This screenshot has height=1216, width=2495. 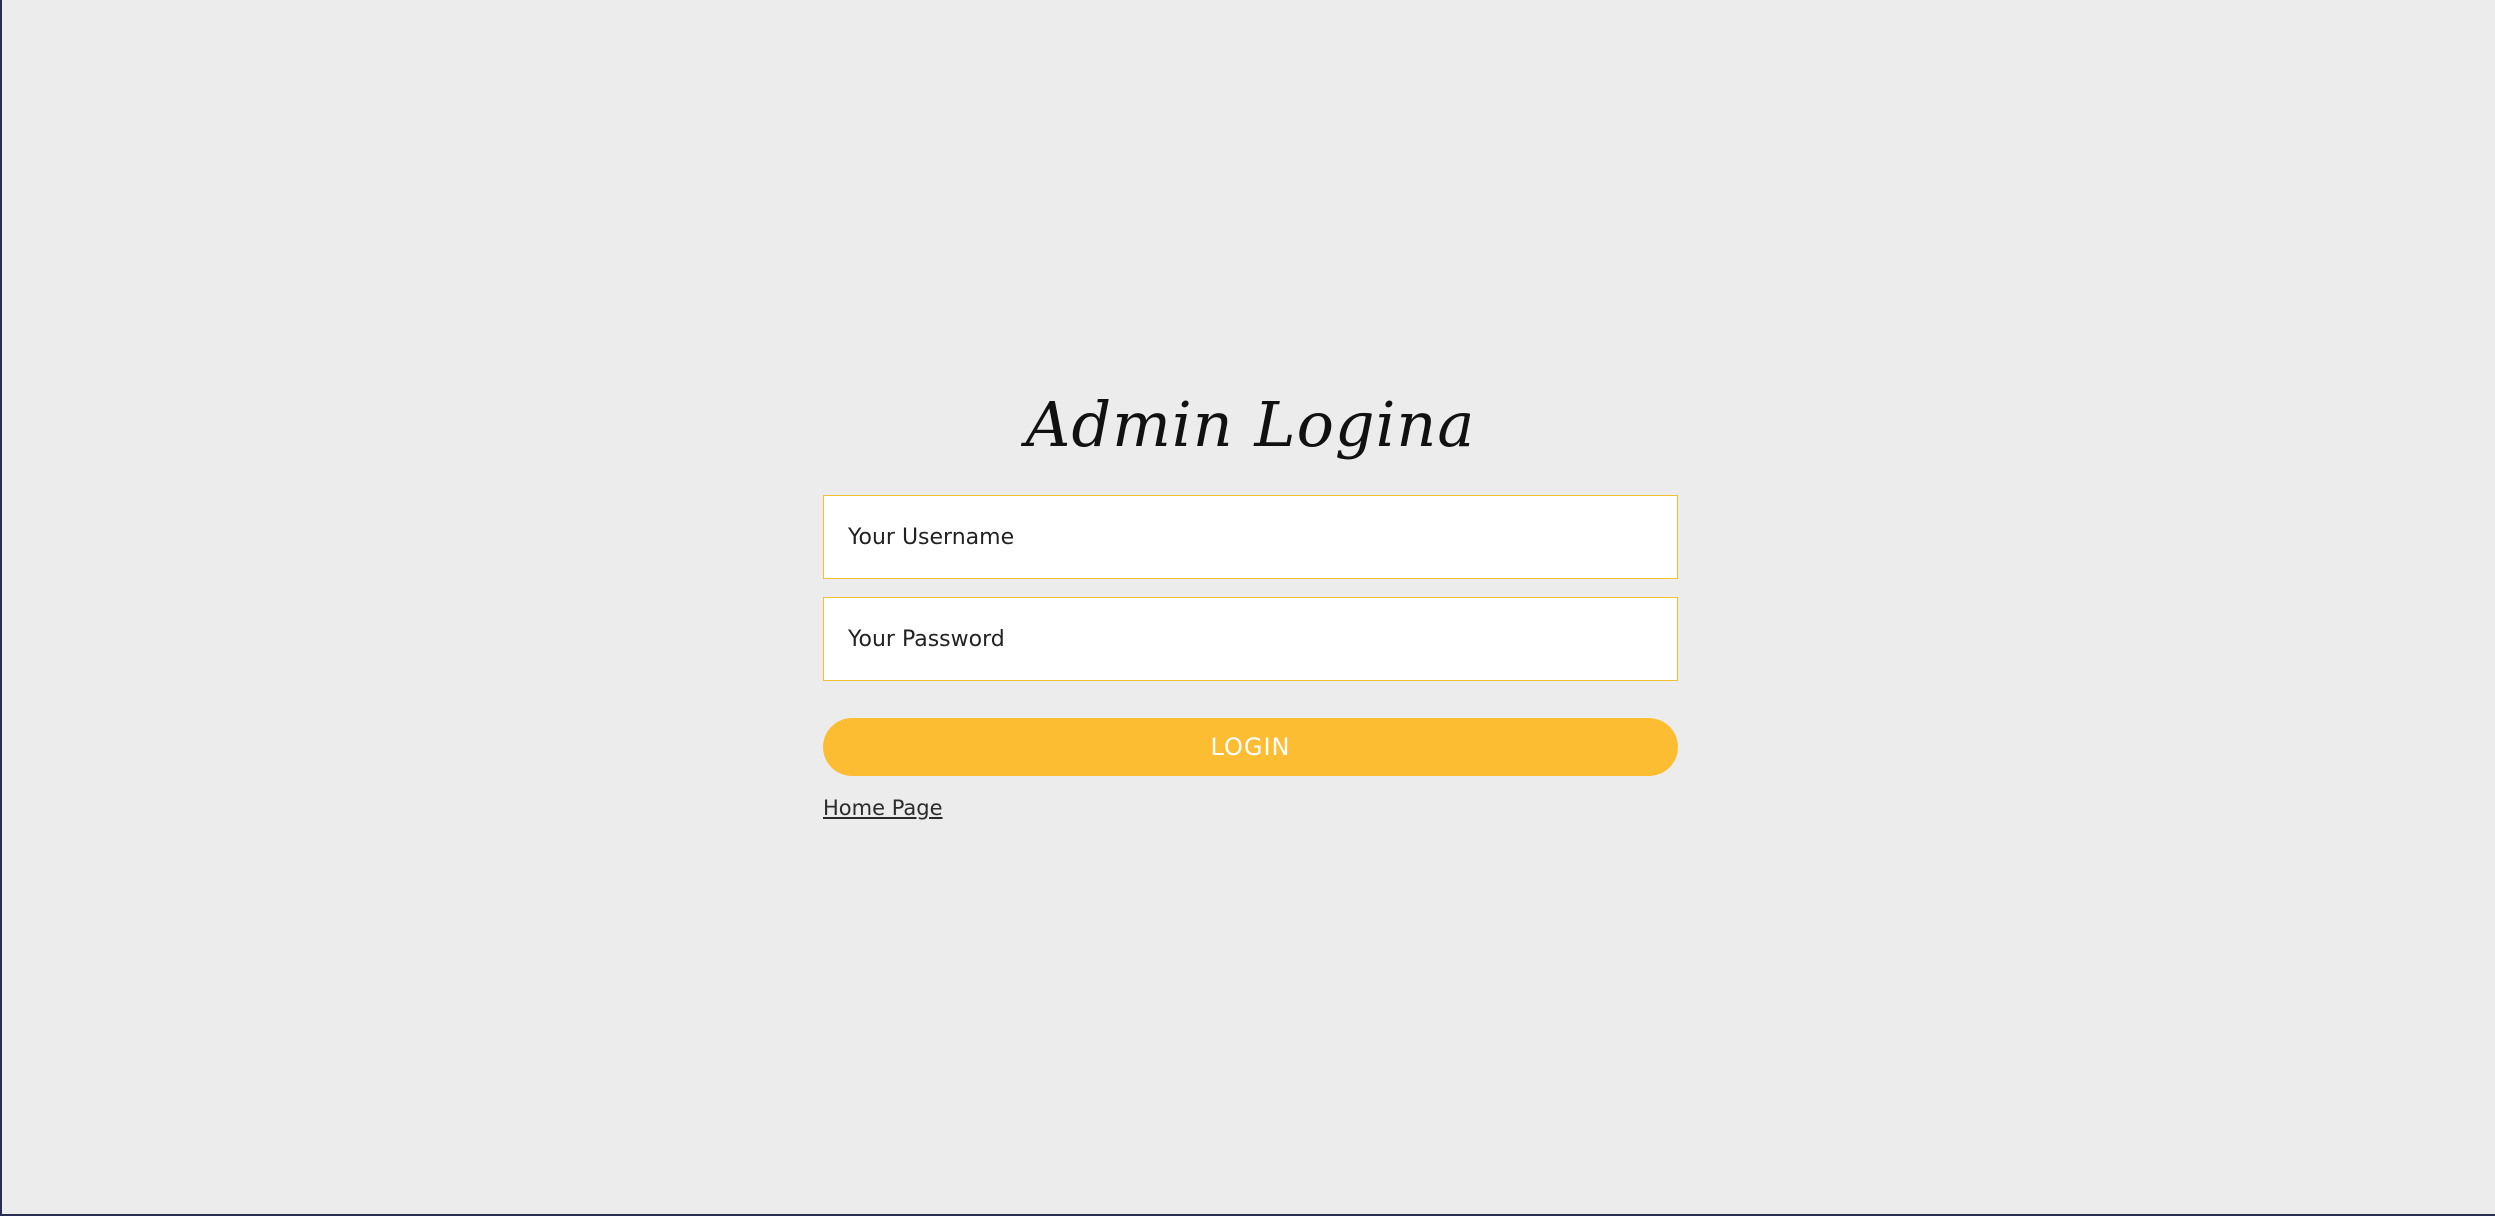 I want to click on login-form: Admin Logina LOGIN Home Page, so click(x=1250, y=600).